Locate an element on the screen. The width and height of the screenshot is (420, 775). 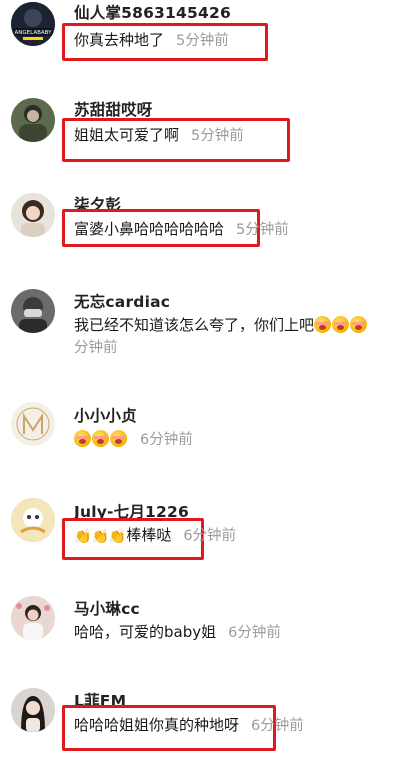
username: 仙人掌5863145426 is located at coordinates (152, 12).